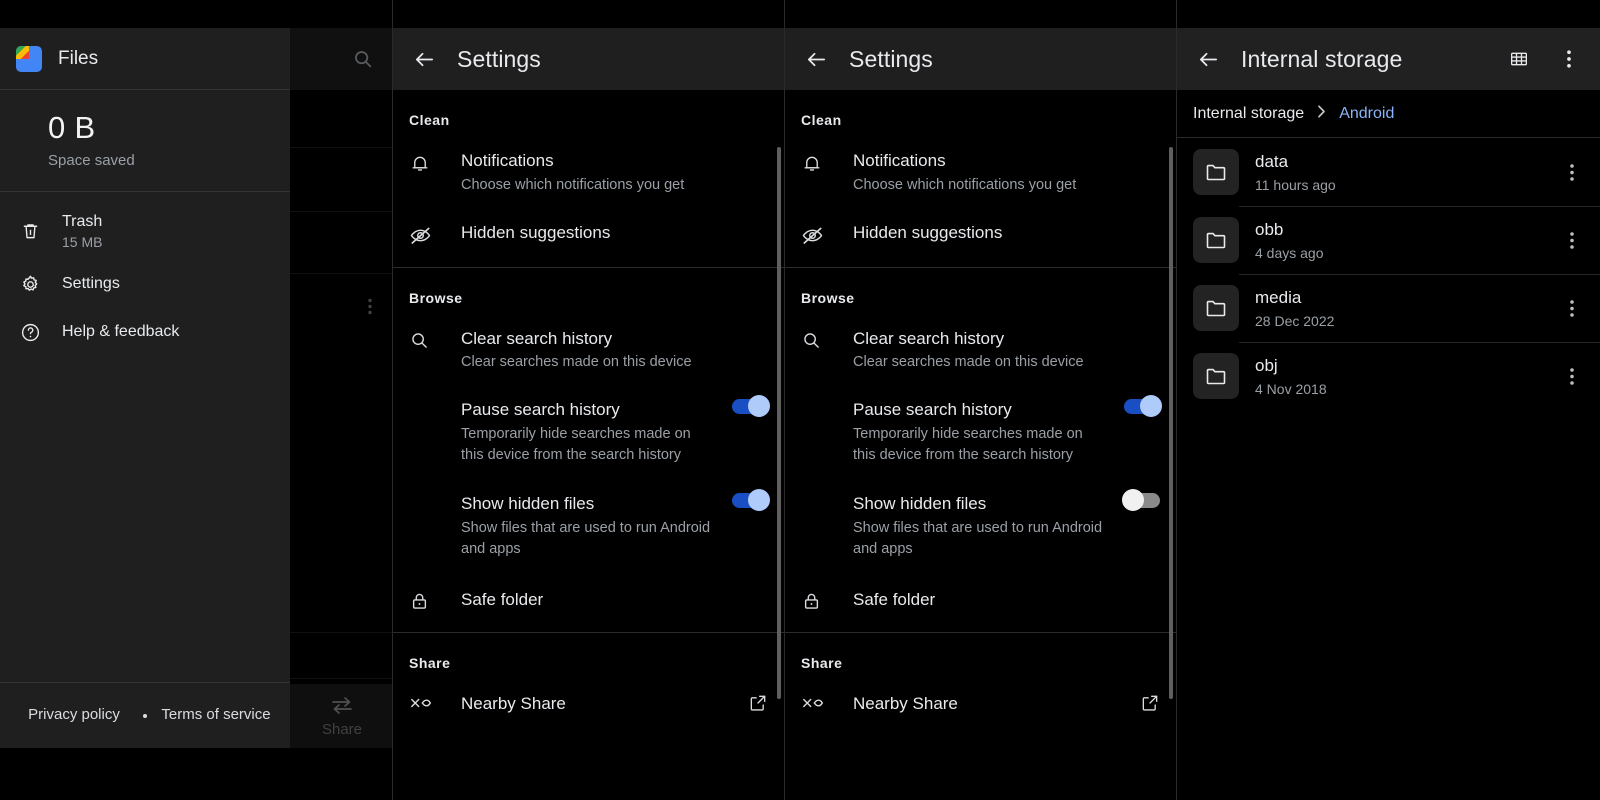 This screenshot has height=800, width=1600. What do you see at coordinates (1388, 172) in the screenshot?
I see `table-row: data 11 hours ago` at bounding box center [1388, 172].